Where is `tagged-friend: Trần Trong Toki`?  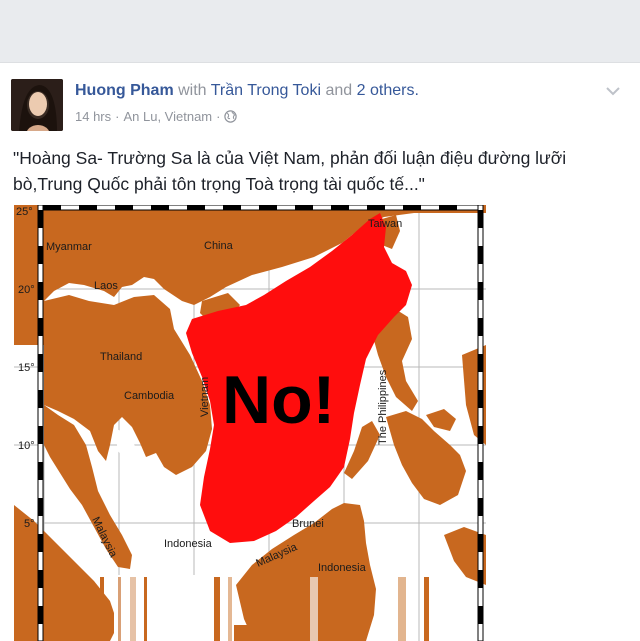
tagged-friend: Trần Trong Toki is located at coordinates (266, 90).